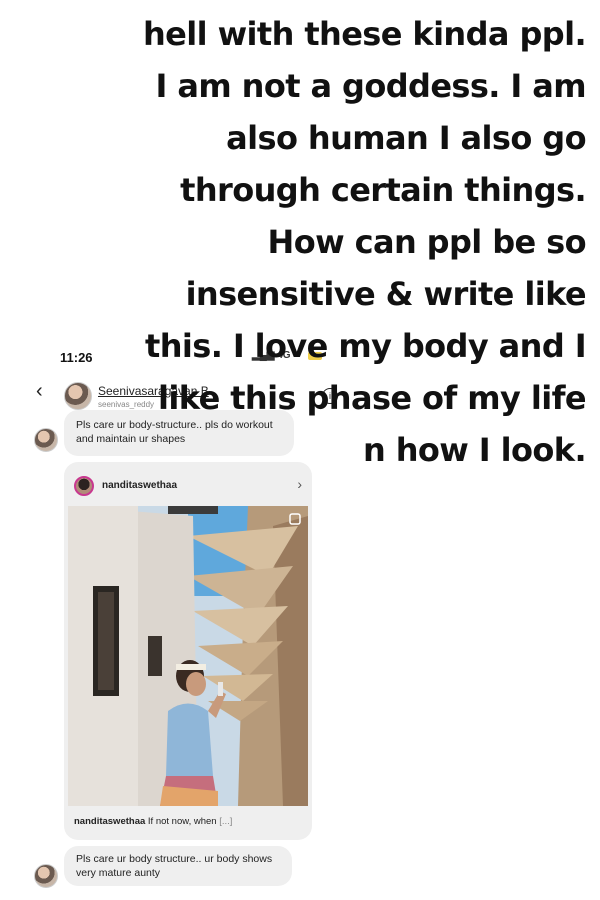  I want to click on caption-line: insensitive & write like, so click(386, 294).